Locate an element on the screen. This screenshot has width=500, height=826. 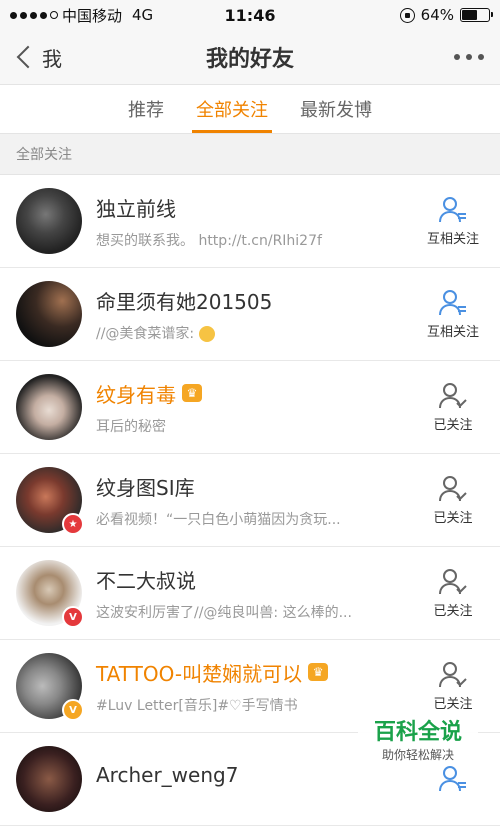
status-left: 中国移动 4G is located at coordinates (81, 15).